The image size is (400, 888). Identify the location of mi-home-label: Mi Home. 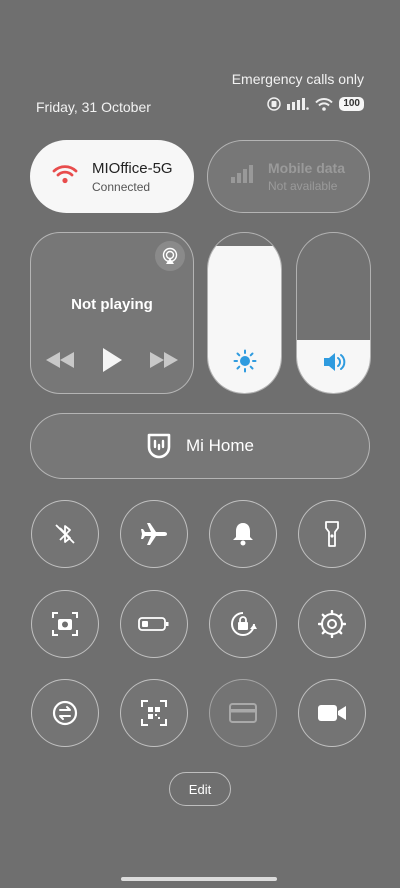
(219, 445).